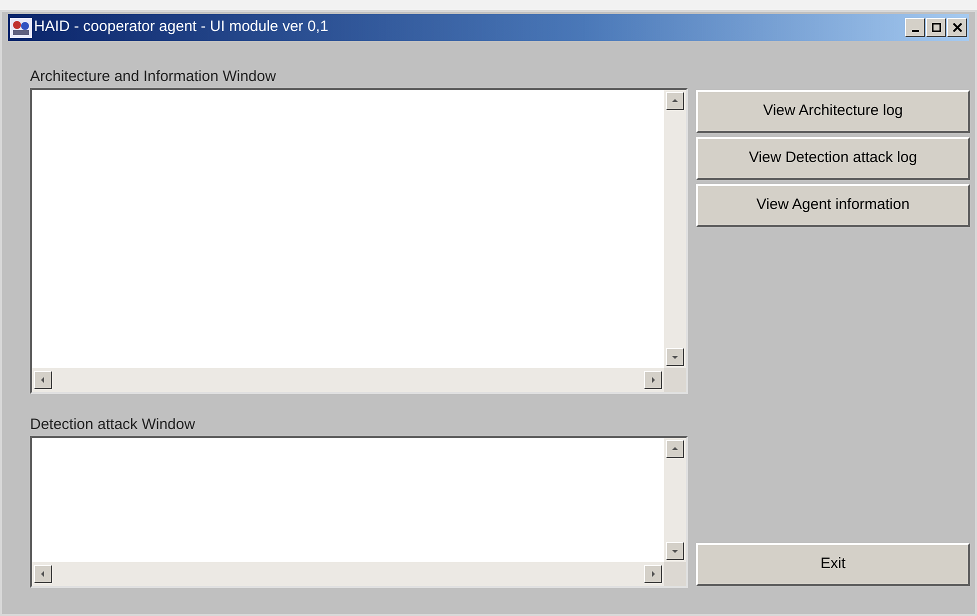 The height and width of the screenshot is (616, 977). What do you see at coordinates (181, 27) in the screenshot?
I see `window-title: HAID - cooperator agent - UI module ver 0,1` at bounding box center [181, 27].